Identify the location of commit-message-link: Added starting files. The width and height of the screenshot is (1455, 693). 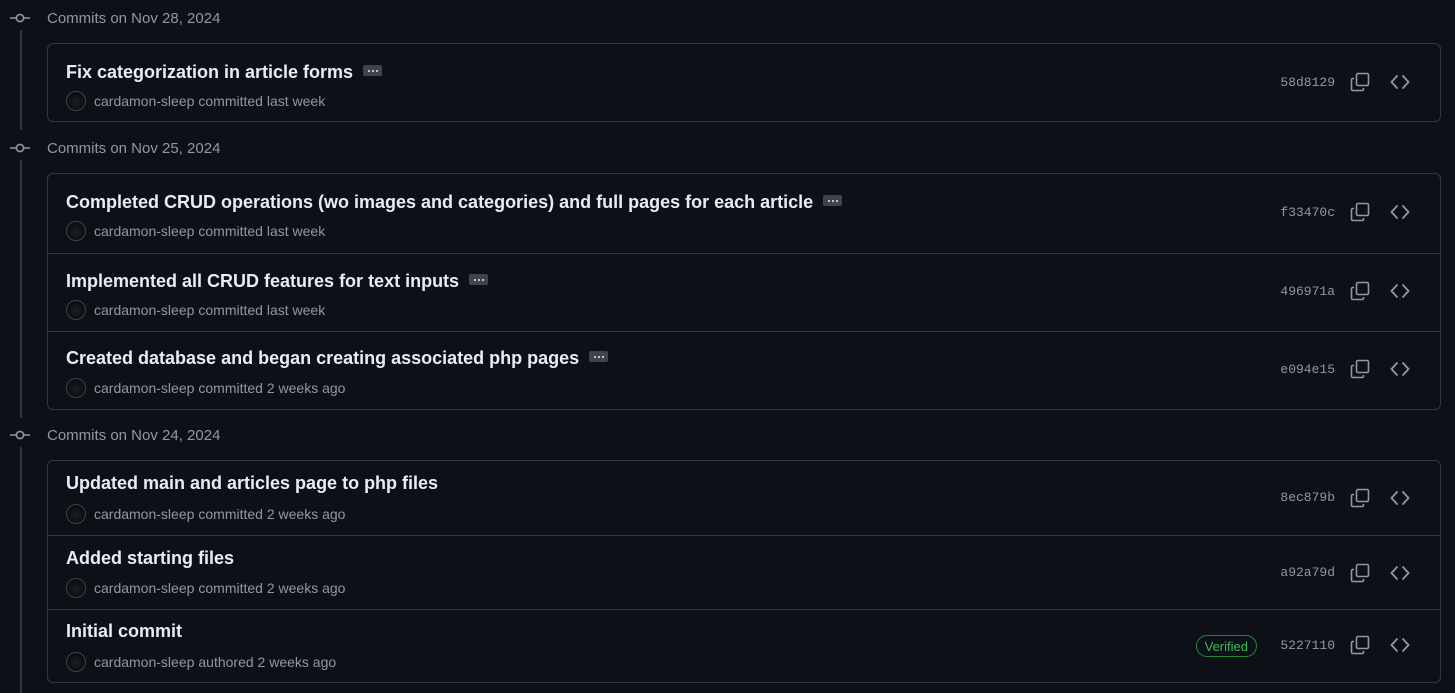
(150, 558).